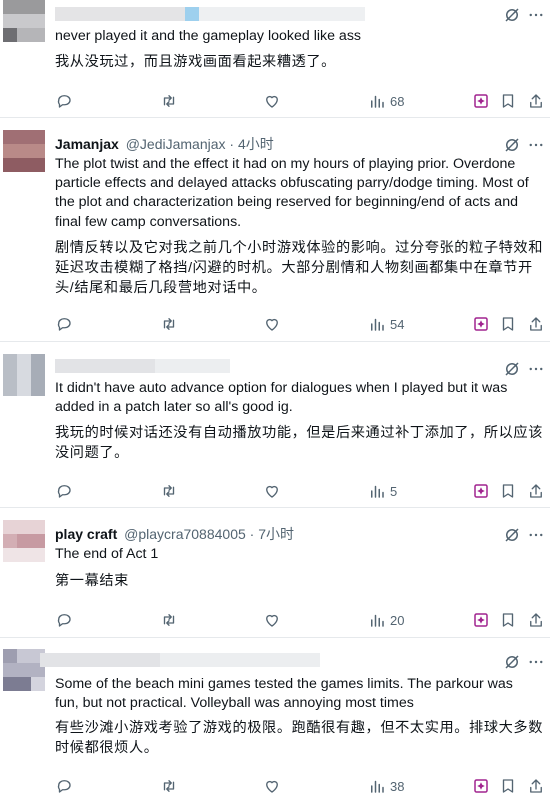  What do you see at coordinates (386, 324) in the screenshot?
I see `views-button: 54` at bounding box center [386, 324].